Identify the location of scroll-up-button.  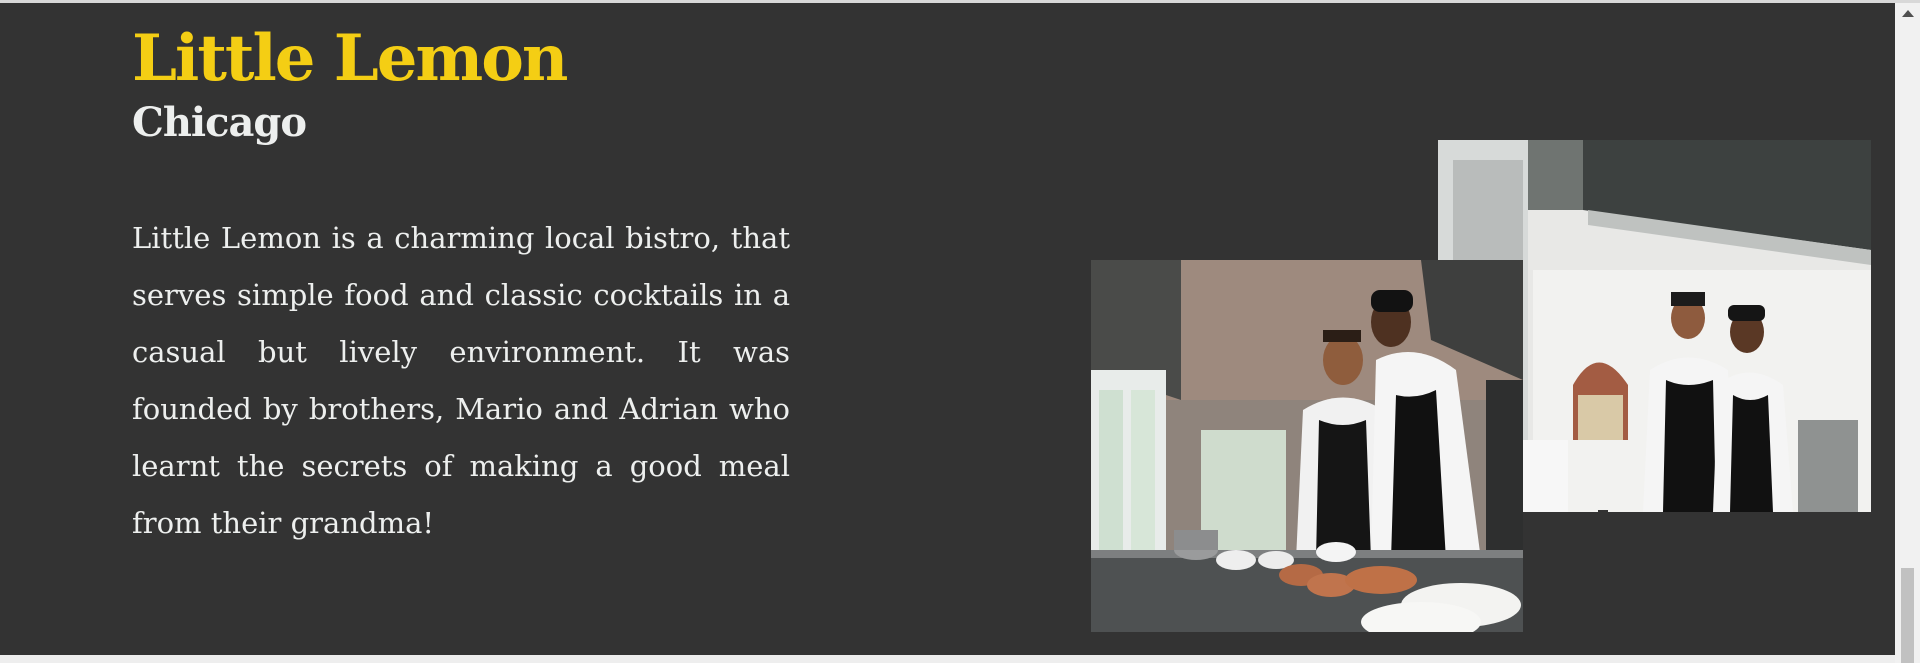
(1907, 13).